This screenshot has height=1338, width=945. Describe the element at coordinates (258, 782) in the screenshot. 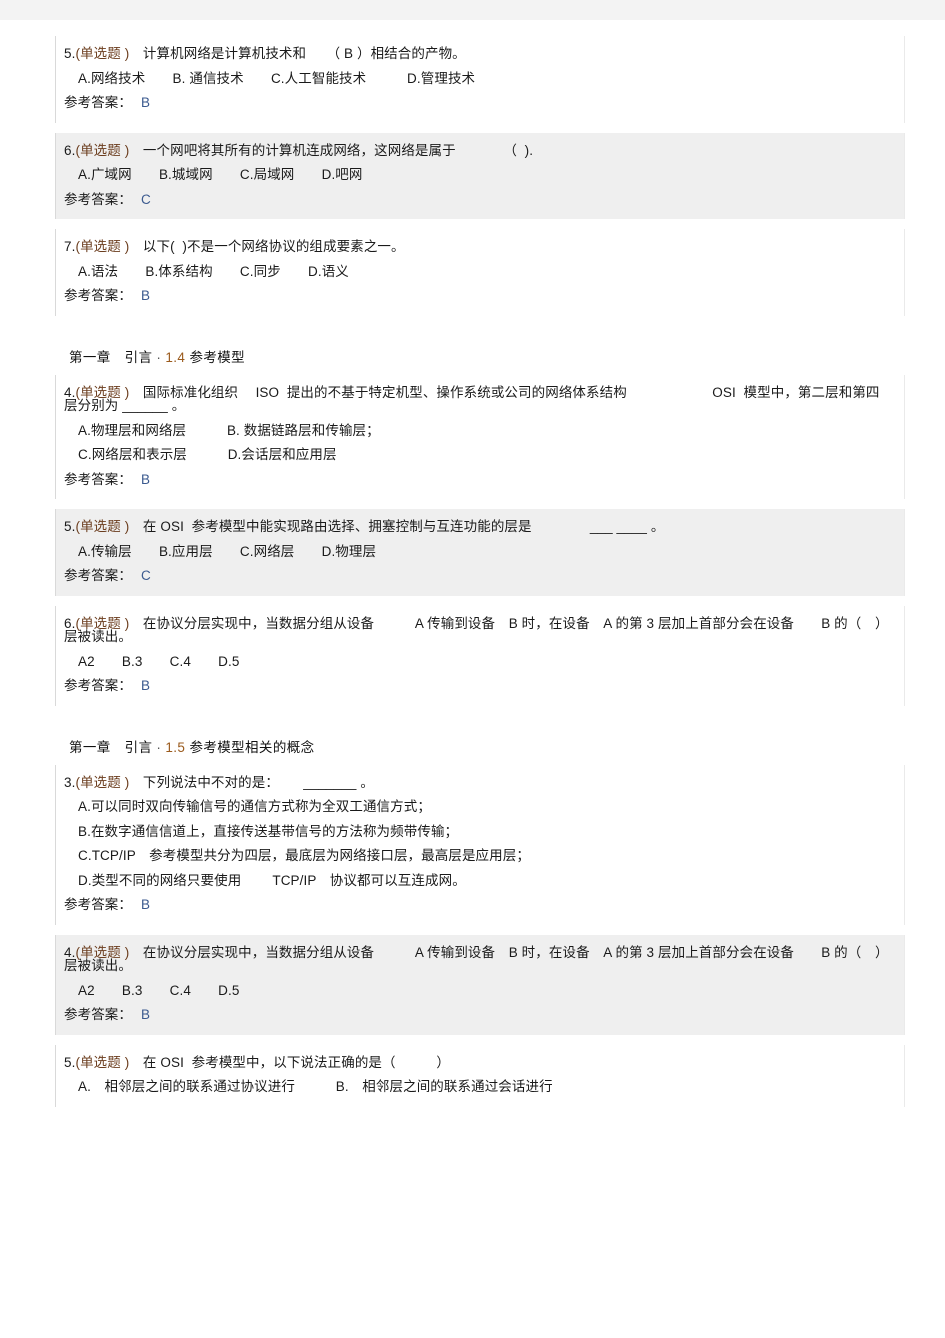

I see `question-stem-text: 下列说法中不对的是： _______ 。` at that location.